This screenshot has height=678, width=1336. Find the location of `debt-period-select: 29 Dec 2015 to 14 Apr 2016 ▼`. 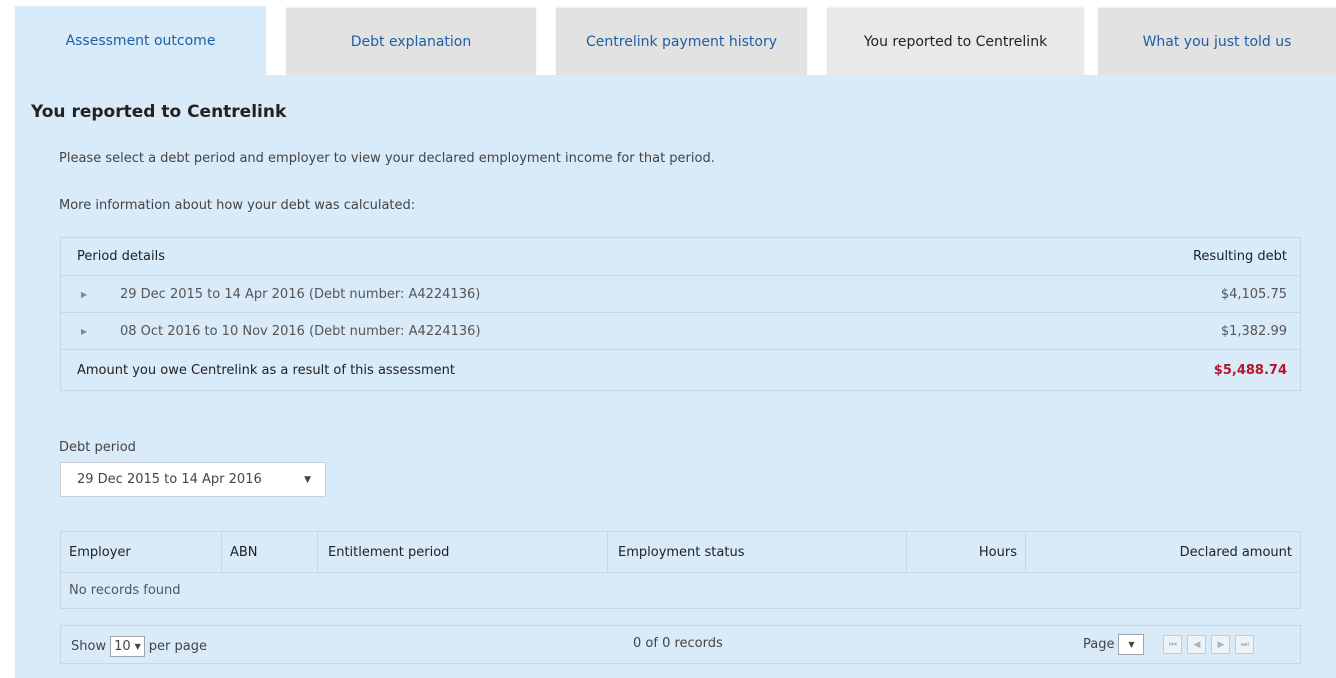

debt-period-select: 29 Dec 2015 to 14 Apr 2016 ▼ is located at coordinates (193, 479).